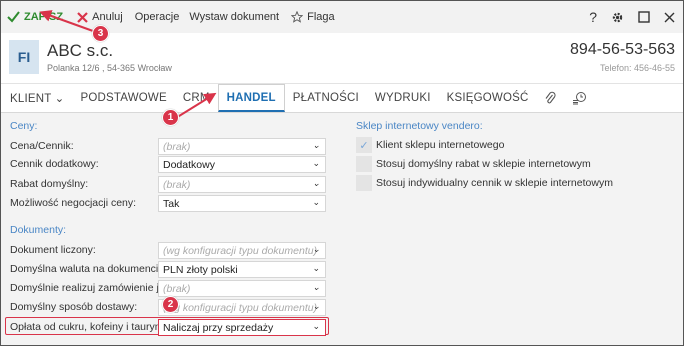 This screenshot has width=684, height=346. What do you see at coordinates (107, 17) in the screenshot?
I see `cancel-button-label: Anuluj` at bounding box center [107, 17].